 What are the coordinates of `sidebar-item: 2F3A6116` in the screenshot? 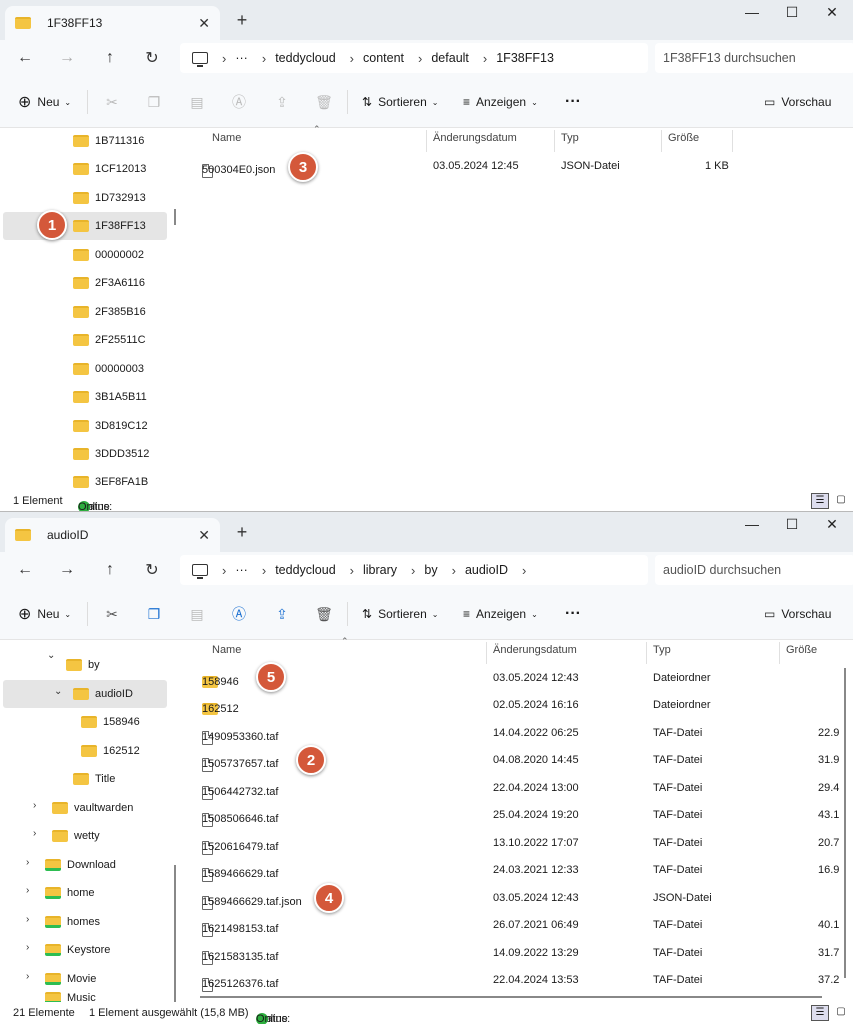 It's located at (109, 283).